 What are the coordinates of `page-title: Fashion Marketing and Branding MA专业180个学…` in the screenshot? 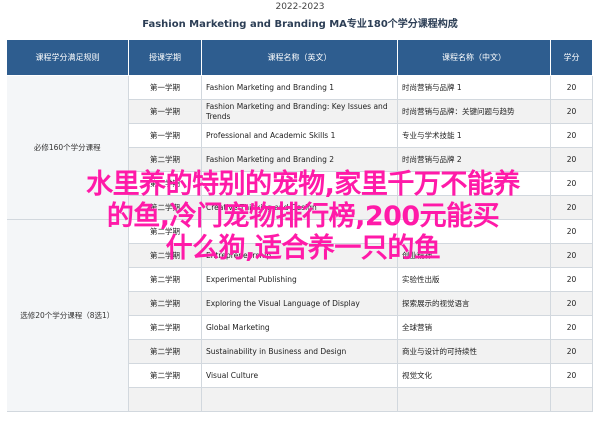 It's located at (300, 24).